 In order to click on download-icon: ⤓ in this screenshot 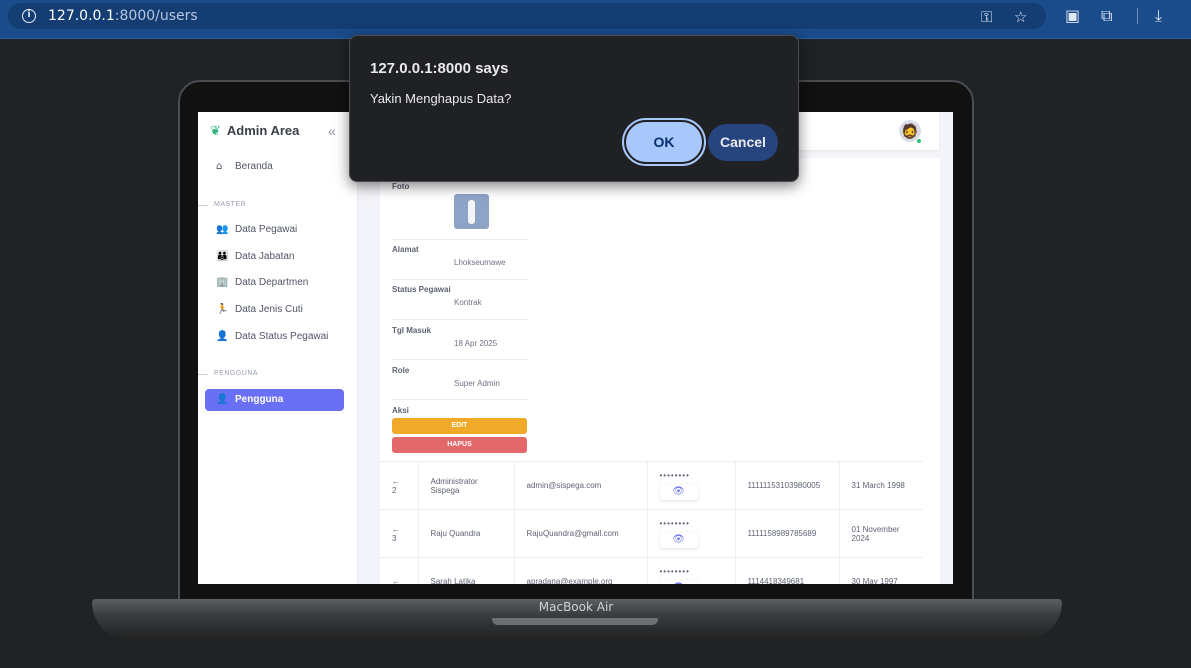, I will do `click(1158, 16)`.